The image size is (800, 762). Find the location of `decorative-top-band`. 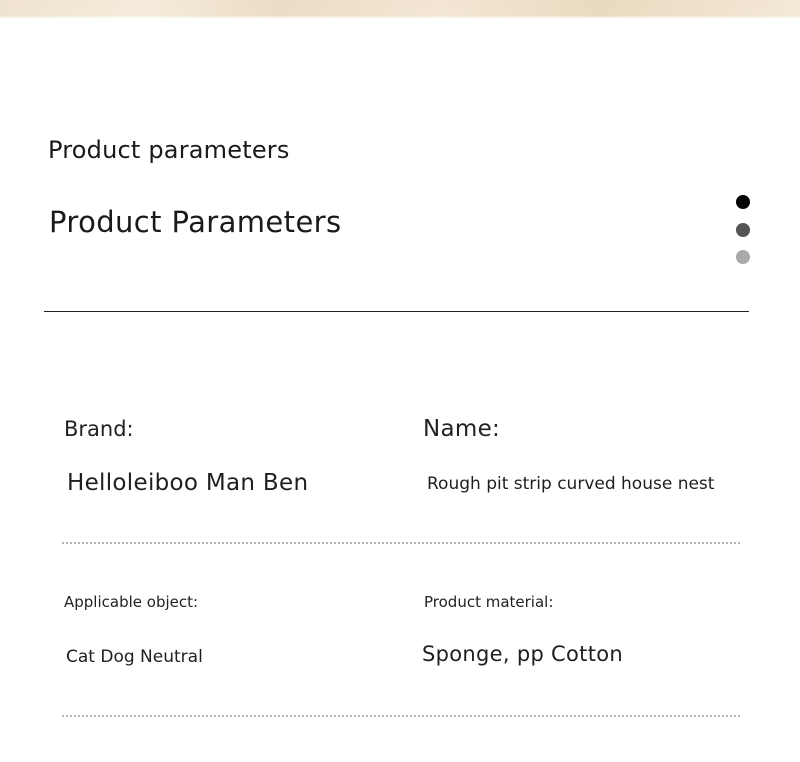

decorative-top-band is located at coordinates (400, 9).